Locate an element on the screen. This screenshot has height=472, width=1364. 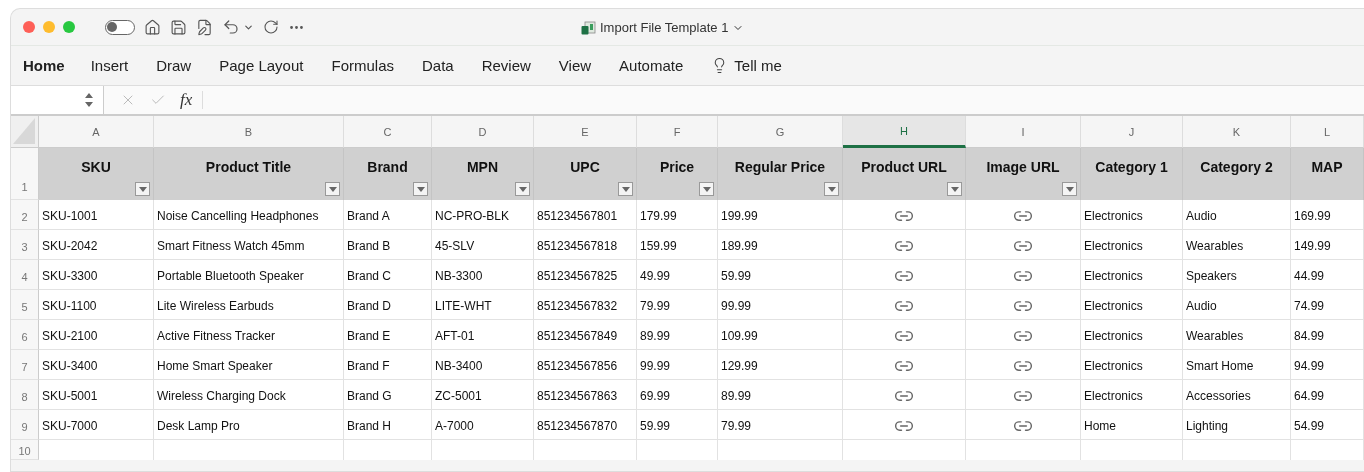
row-header: 2 is located at coordinates (25, 215).